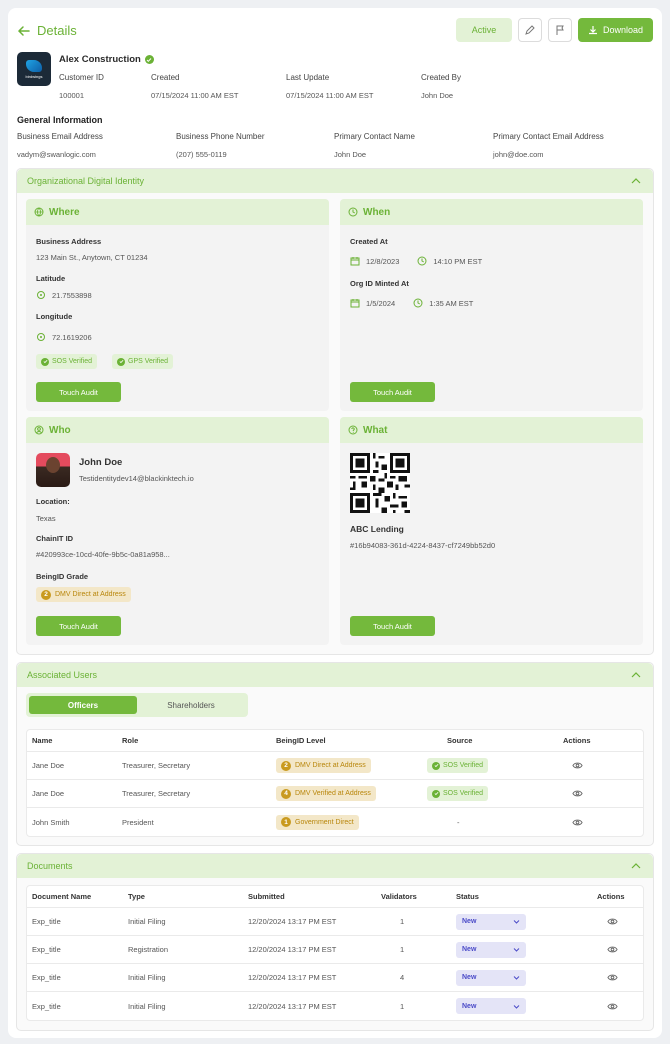 This screenshot has height=1044, width=670. I want to click on check-icon, so click(436, 793).